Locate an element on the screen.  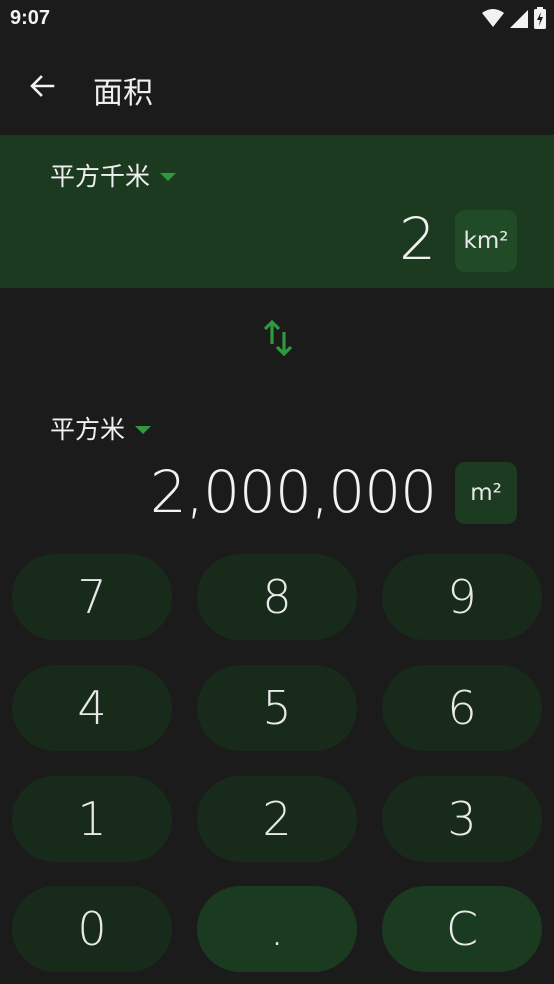
key-1: 1 is located at coordinates (92, 819).